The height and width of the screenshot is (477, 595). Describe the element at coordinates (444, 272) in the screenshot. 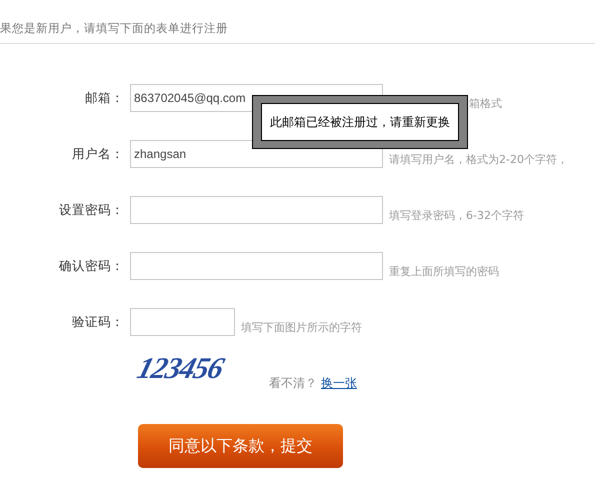

I see `hint-text: 重复上面所填写的密码` at that location.